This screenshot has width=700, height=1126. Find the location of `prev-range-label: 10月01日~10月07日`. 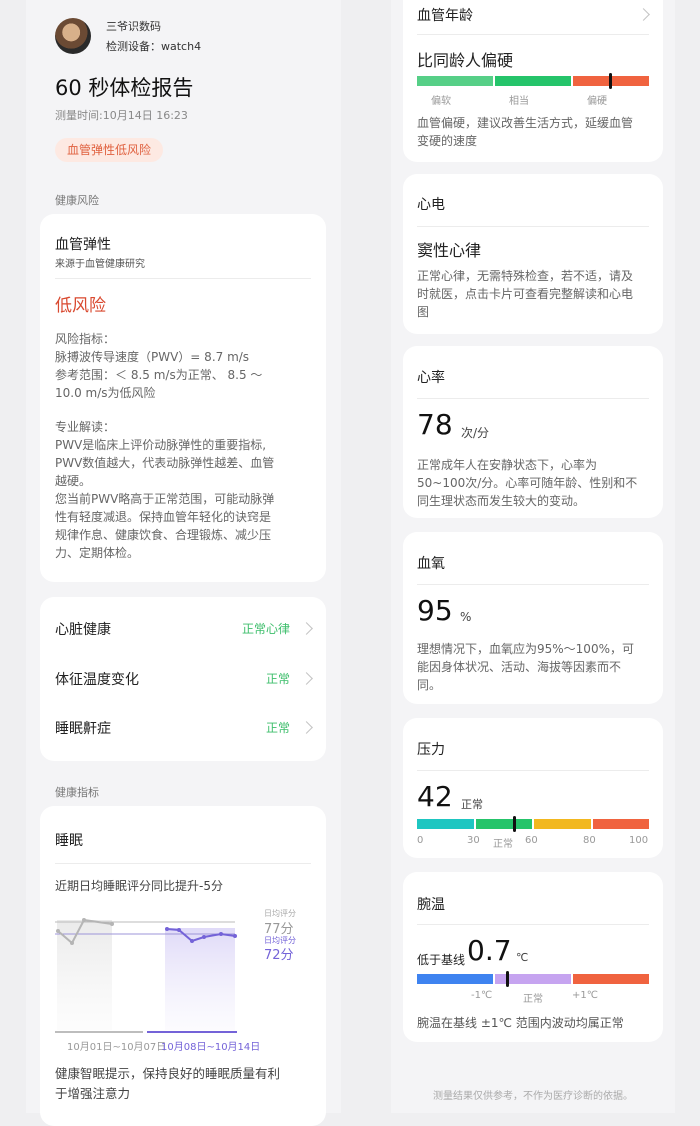

prev-range-label: 10月01日~10月07日 is located at coordinates (116, 1045).